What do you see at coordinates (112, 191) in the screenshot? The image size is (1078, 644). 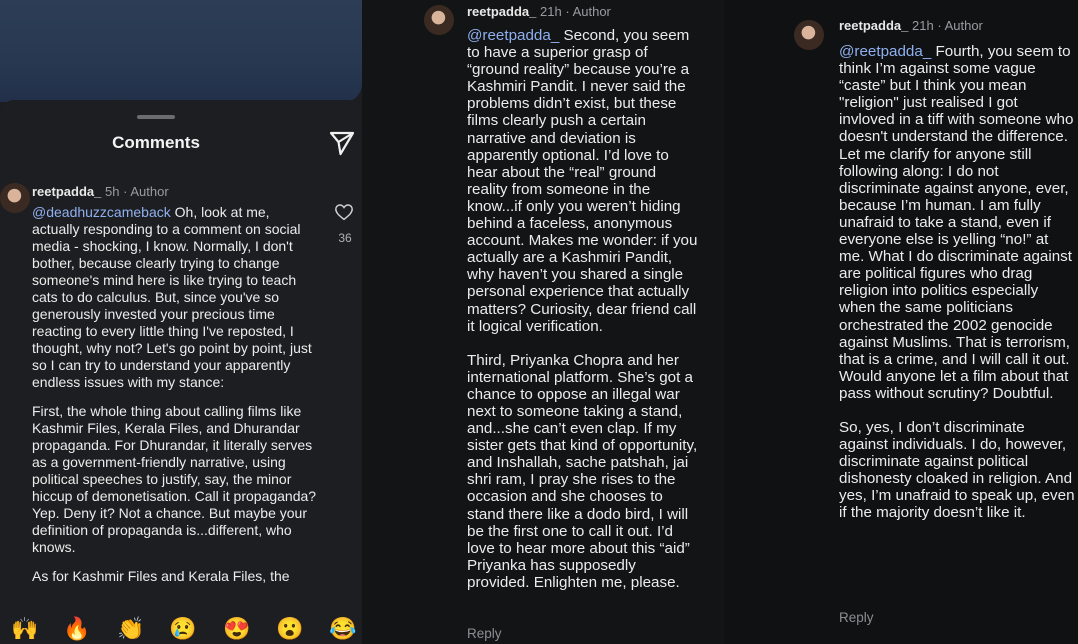 I see `comment-time: 5h` at bounding box center [112, 191].